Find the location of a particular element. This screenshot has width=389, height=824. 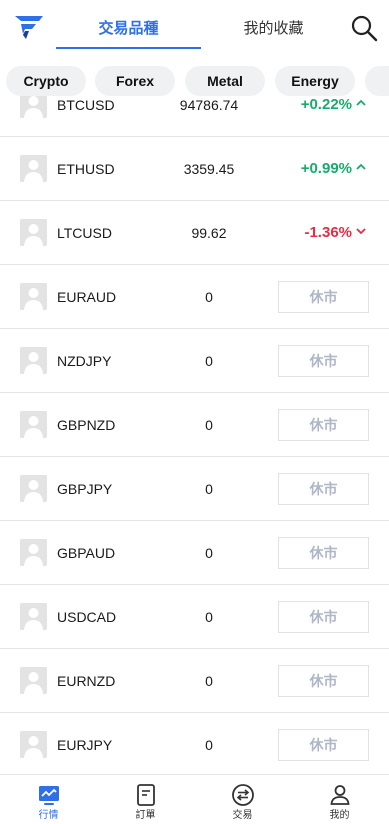

price-change: +0.99% is located at coordinates (334, 169).